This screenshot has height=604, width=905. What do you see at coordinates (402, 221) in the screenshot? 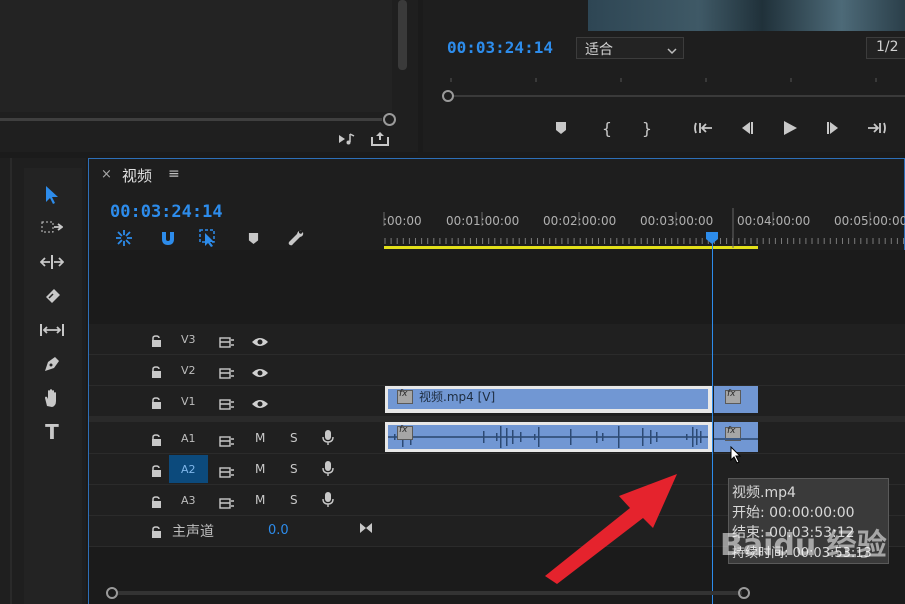
I see `ruler-label: :00:00` at bounding box center [402, 221].